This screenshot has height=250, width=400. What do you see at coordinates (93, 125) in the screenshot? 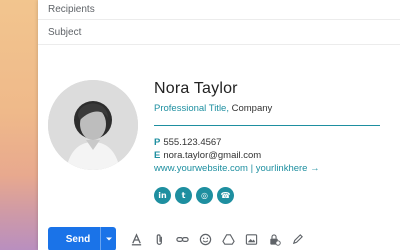
I see `profile-photo` at bounding box center [93, 125].